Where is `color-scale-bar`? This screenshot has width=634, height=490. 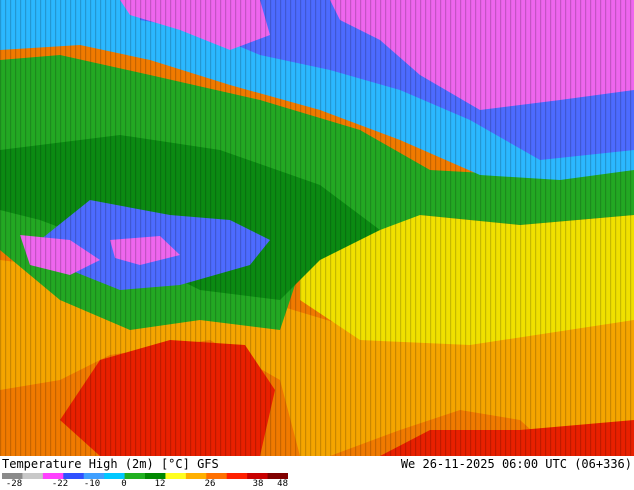
color-scale-bar is located at coordinates (145, 476).